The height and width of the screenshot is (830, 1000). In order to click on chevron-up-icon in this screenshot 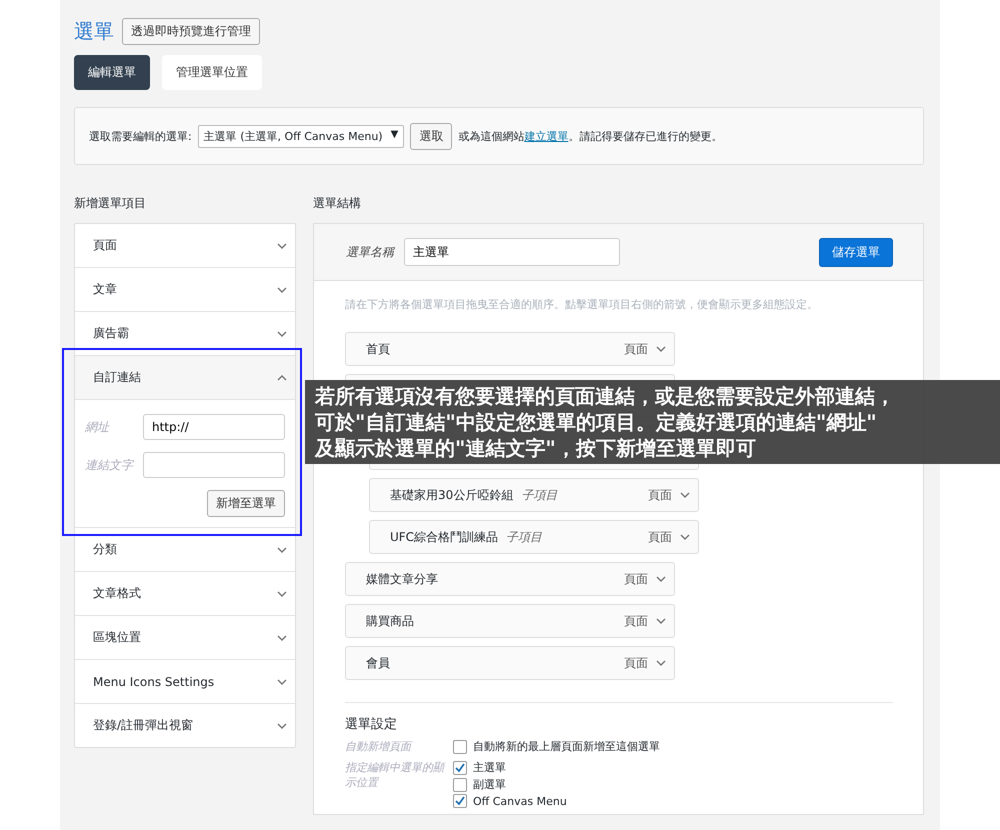, I will do `click(282, 377)`.